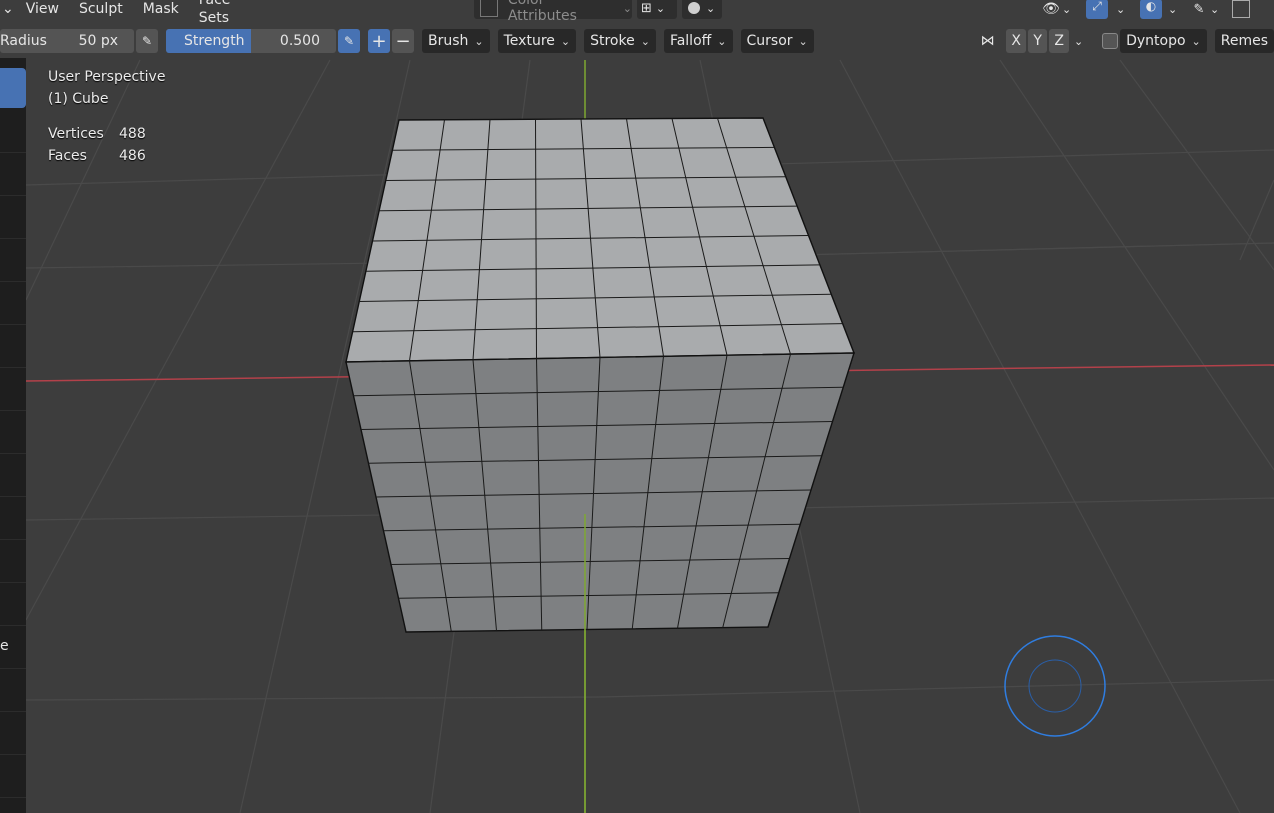 Image resolution: width=1274 pixels, height=813 pixels. Describe the element at coordinates (403, 41) in the screenshot. I see `subtract-icon: −` at that location.